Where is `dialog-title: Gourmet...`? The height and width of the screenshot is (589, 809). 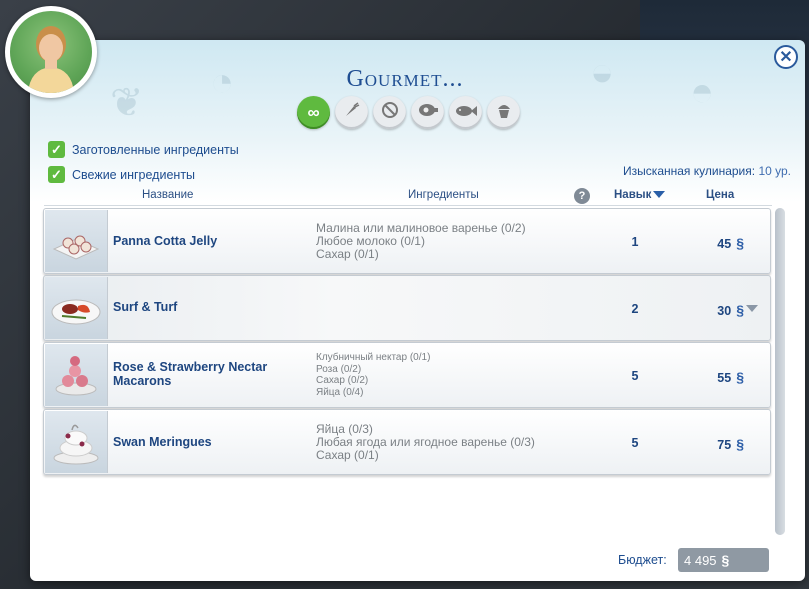
dialog-title: Gourmet... is located at coordinates (405, 79).